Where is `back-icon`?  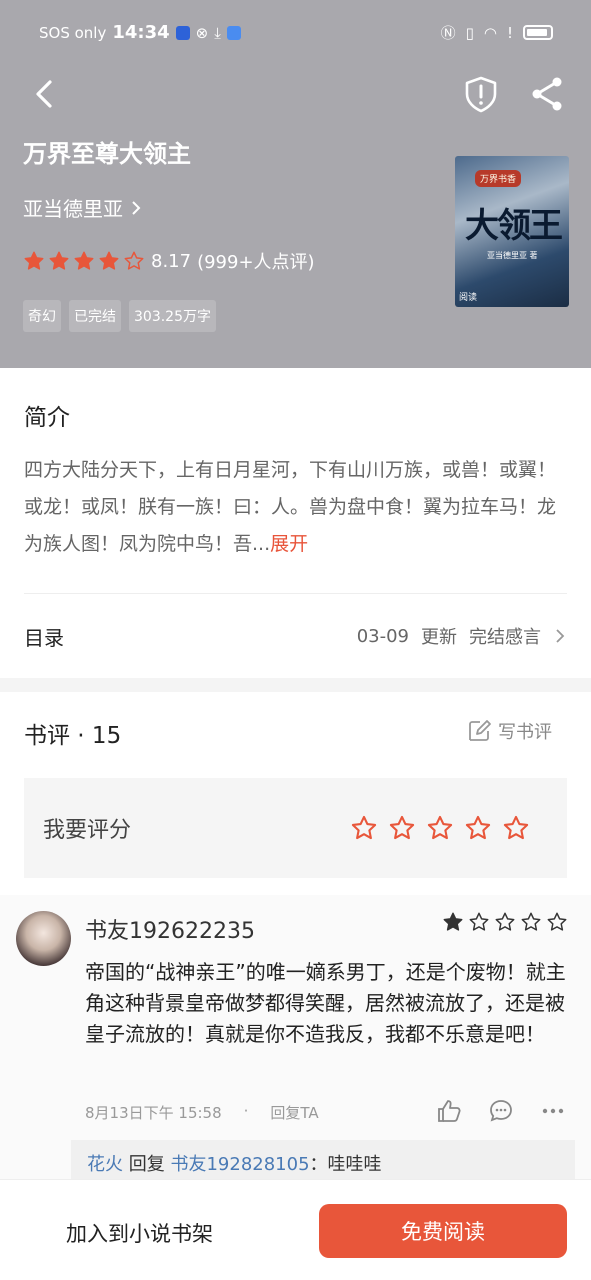
back-icon is located at coordinates (44, 94).